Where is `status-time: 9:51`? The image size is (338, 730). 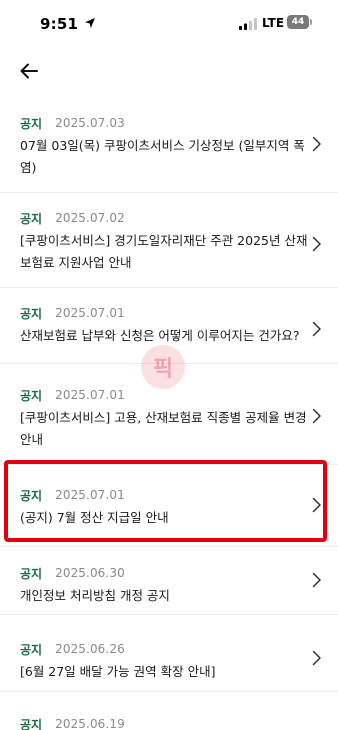
status-time: 9:51 is located at coordinates (59, 24).